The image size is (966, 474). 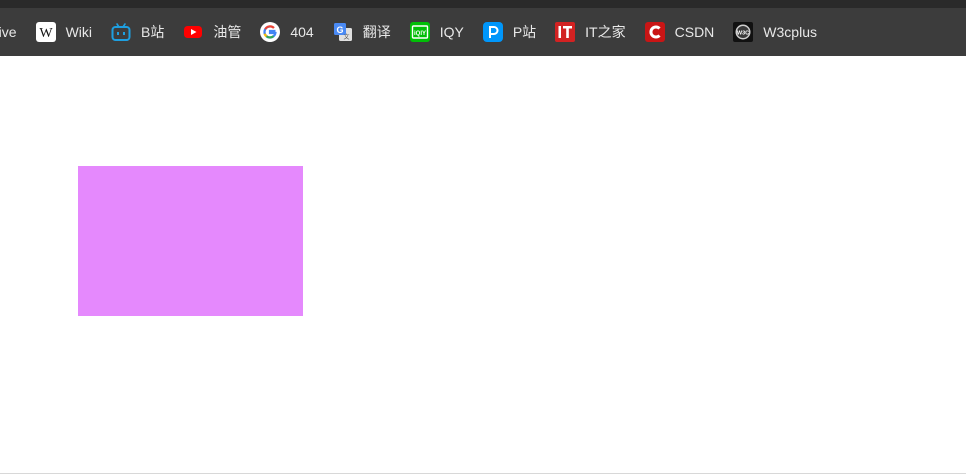 What do you see at coordinates (451, 32) in the screenshot?
I see `bookmark-label: IQY` at bounding box center [451, 32].